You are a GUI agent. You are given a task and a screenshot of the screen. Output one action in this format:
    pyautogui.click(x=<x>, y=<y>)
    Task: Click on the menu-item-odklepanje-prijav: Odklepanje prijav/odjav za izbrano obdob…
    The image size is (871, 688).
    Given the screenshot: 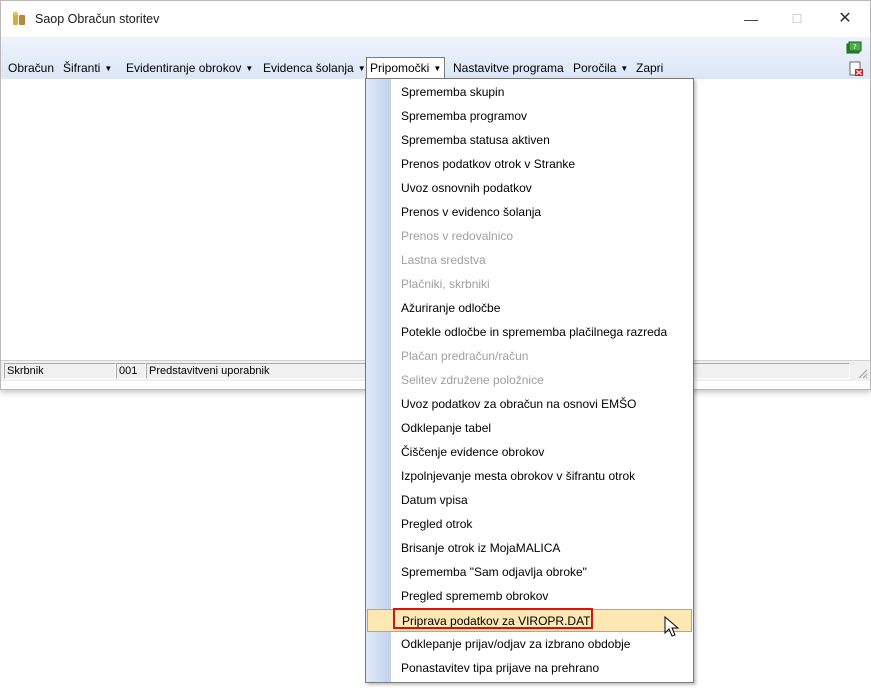 What is the action you would take?
    pyautogui.click(x=529, y=644)
    